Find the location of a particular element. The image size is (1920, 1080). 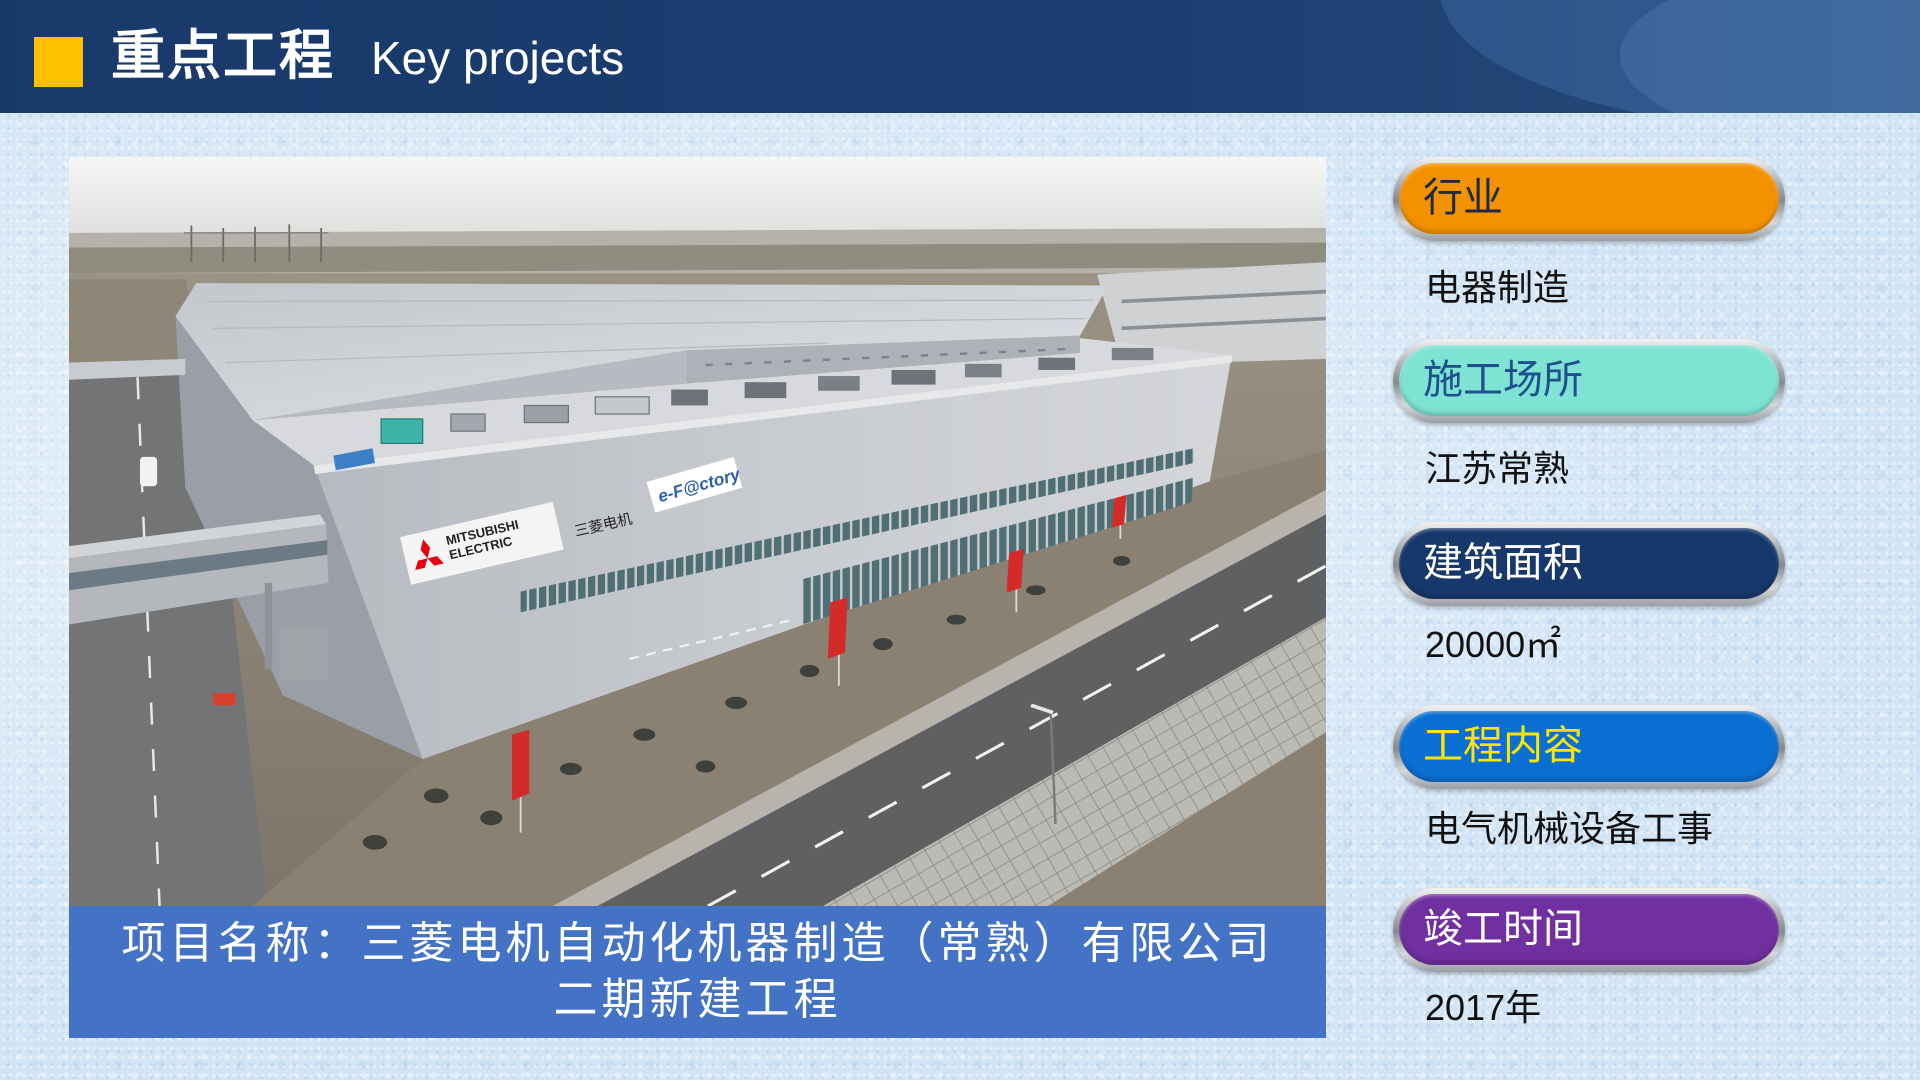

scope-value: 电气机械设备工事 is located at coordinates (1569, 828).